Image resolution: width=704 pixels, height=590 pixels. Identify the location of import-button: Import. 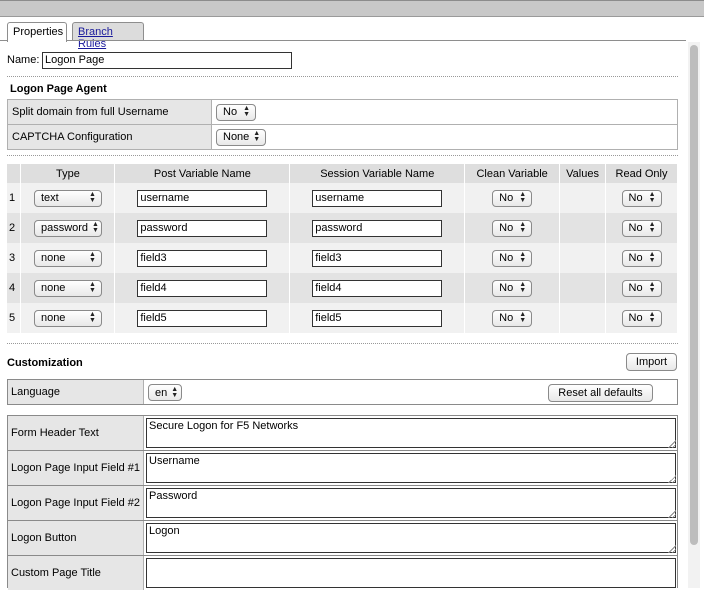
(651, 362).